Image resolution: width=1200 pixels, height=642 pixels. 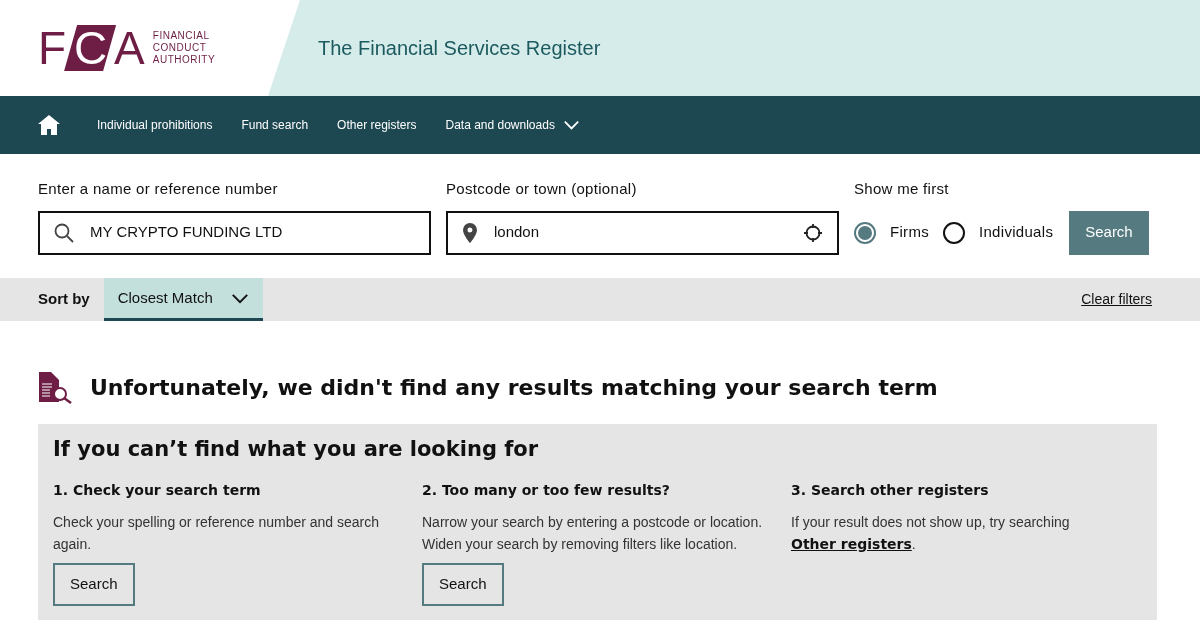 What do you see at coordinates (157, 490) in the screenshot?
I see `help-subheading: 1. Check your search term` at bounding box center [157, 490].